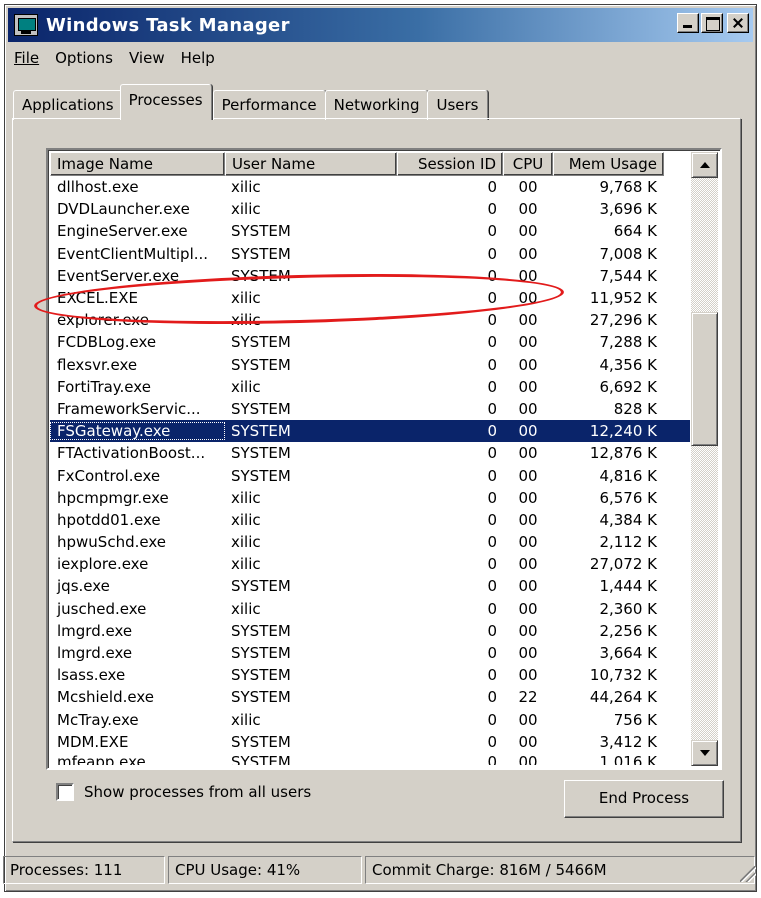 Image resolution: width=761 pixels, height=898 pixels. Describe the element at coordinates (370, 542) in the screenshot. I see `table-row: hpwuSchd.exe xilic 0 00 2,112 K` at that location.